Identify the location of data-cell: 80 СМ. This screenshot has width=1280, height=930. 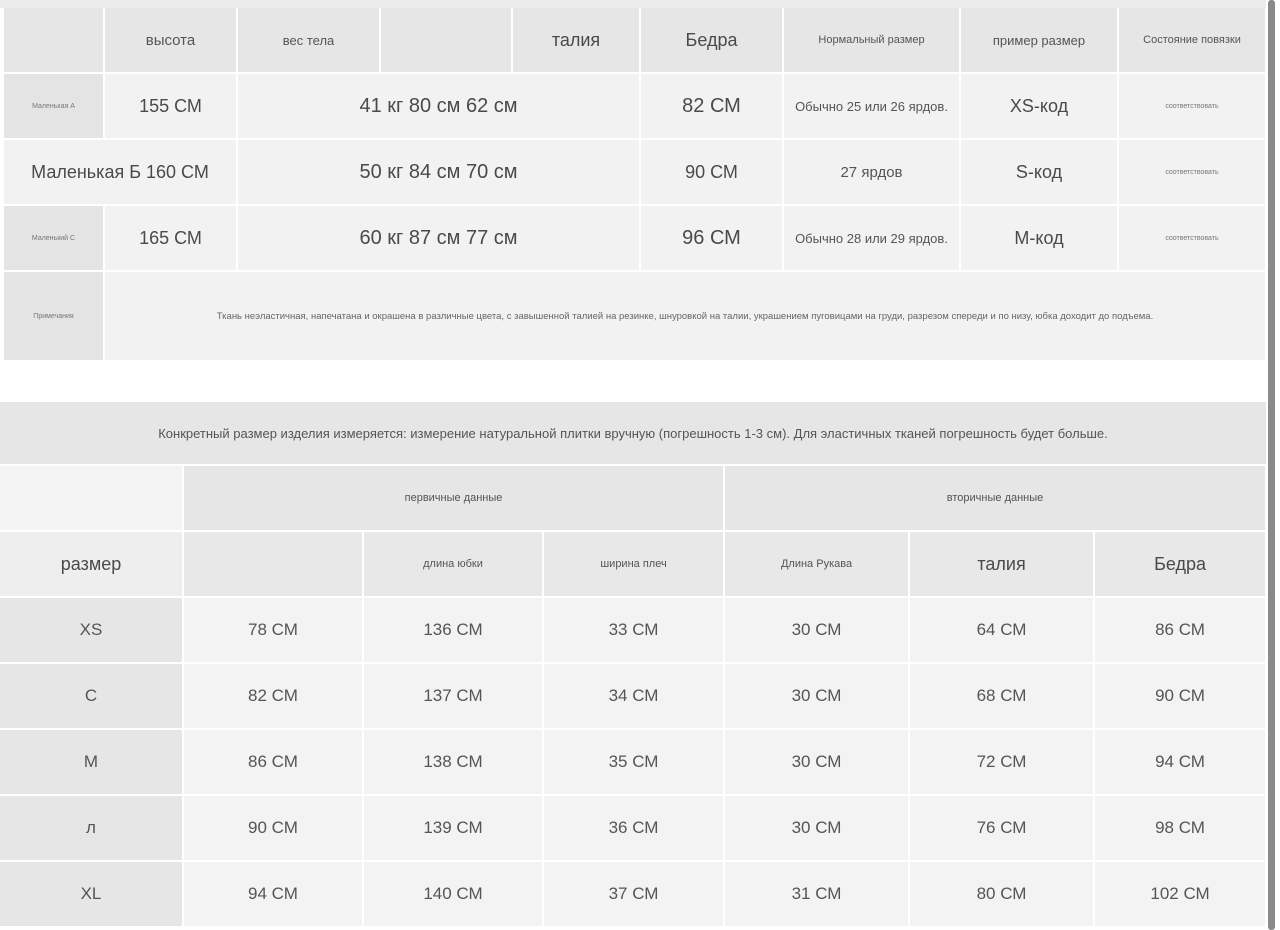
(1002, 894).